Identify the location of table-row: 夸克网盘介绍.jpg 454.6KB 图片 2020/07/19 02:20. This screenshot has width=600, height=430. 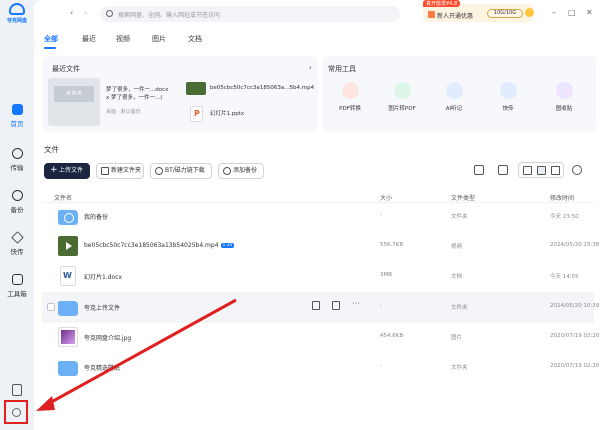
(320, 337).